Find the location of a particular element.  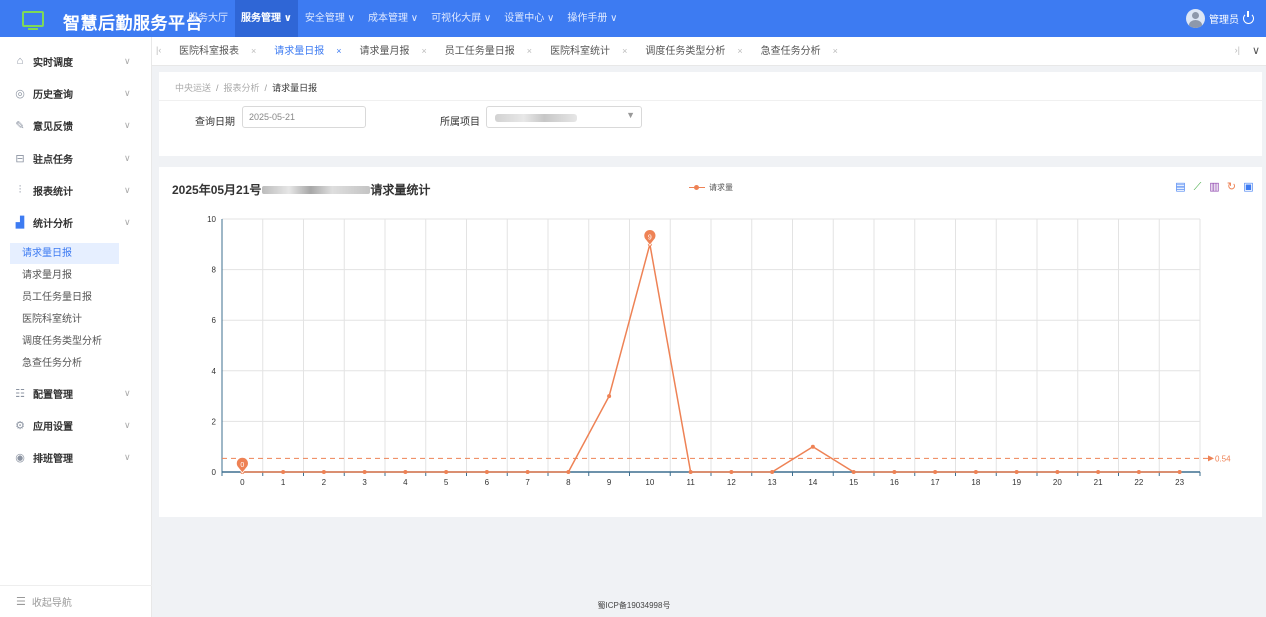

tab: 请求量日报 × is located at coordinates (307, 51).